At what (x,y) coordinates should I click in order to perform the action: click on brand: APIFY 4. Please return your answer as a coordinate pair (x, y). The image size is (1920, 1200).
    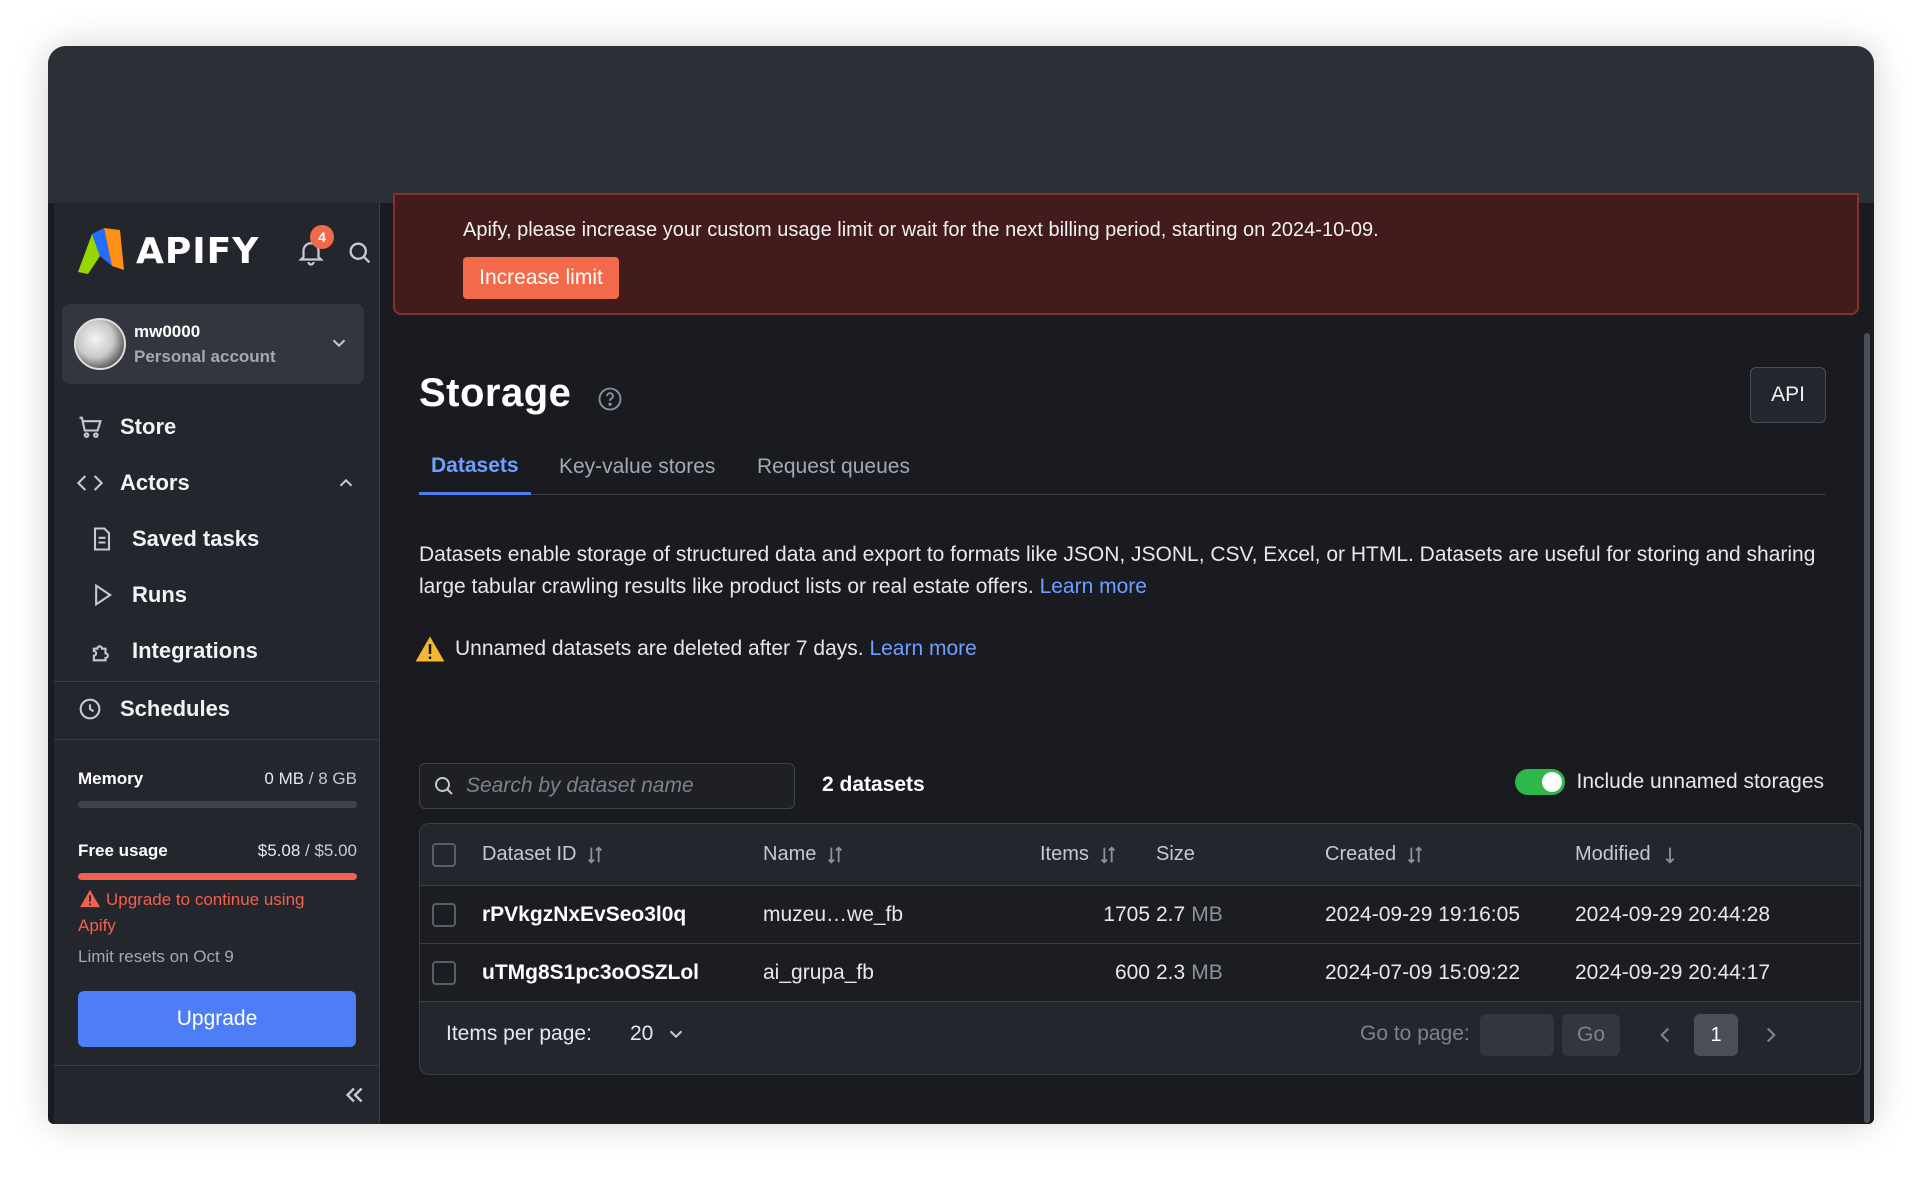
    Looking at the image, I should click on (226, 251).